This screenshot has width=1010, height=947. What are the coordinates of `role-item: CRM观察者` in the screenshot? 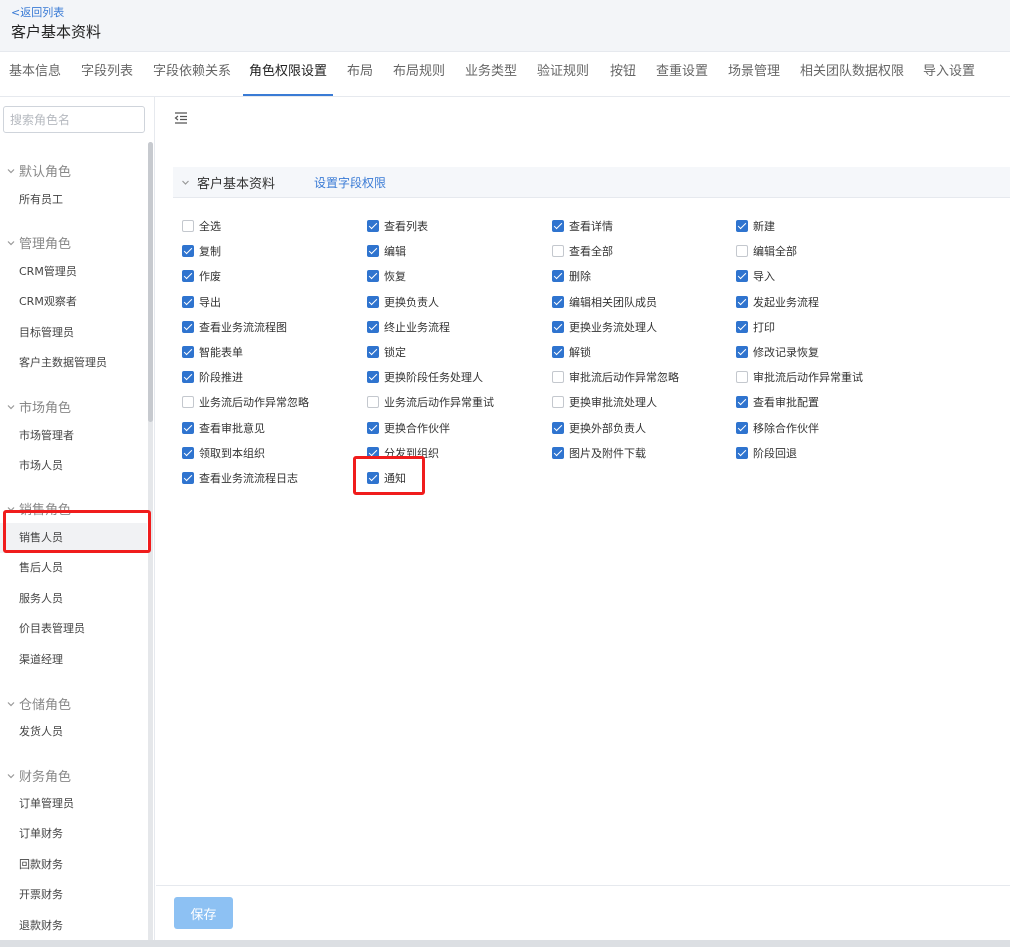 It's located at (73, 302).